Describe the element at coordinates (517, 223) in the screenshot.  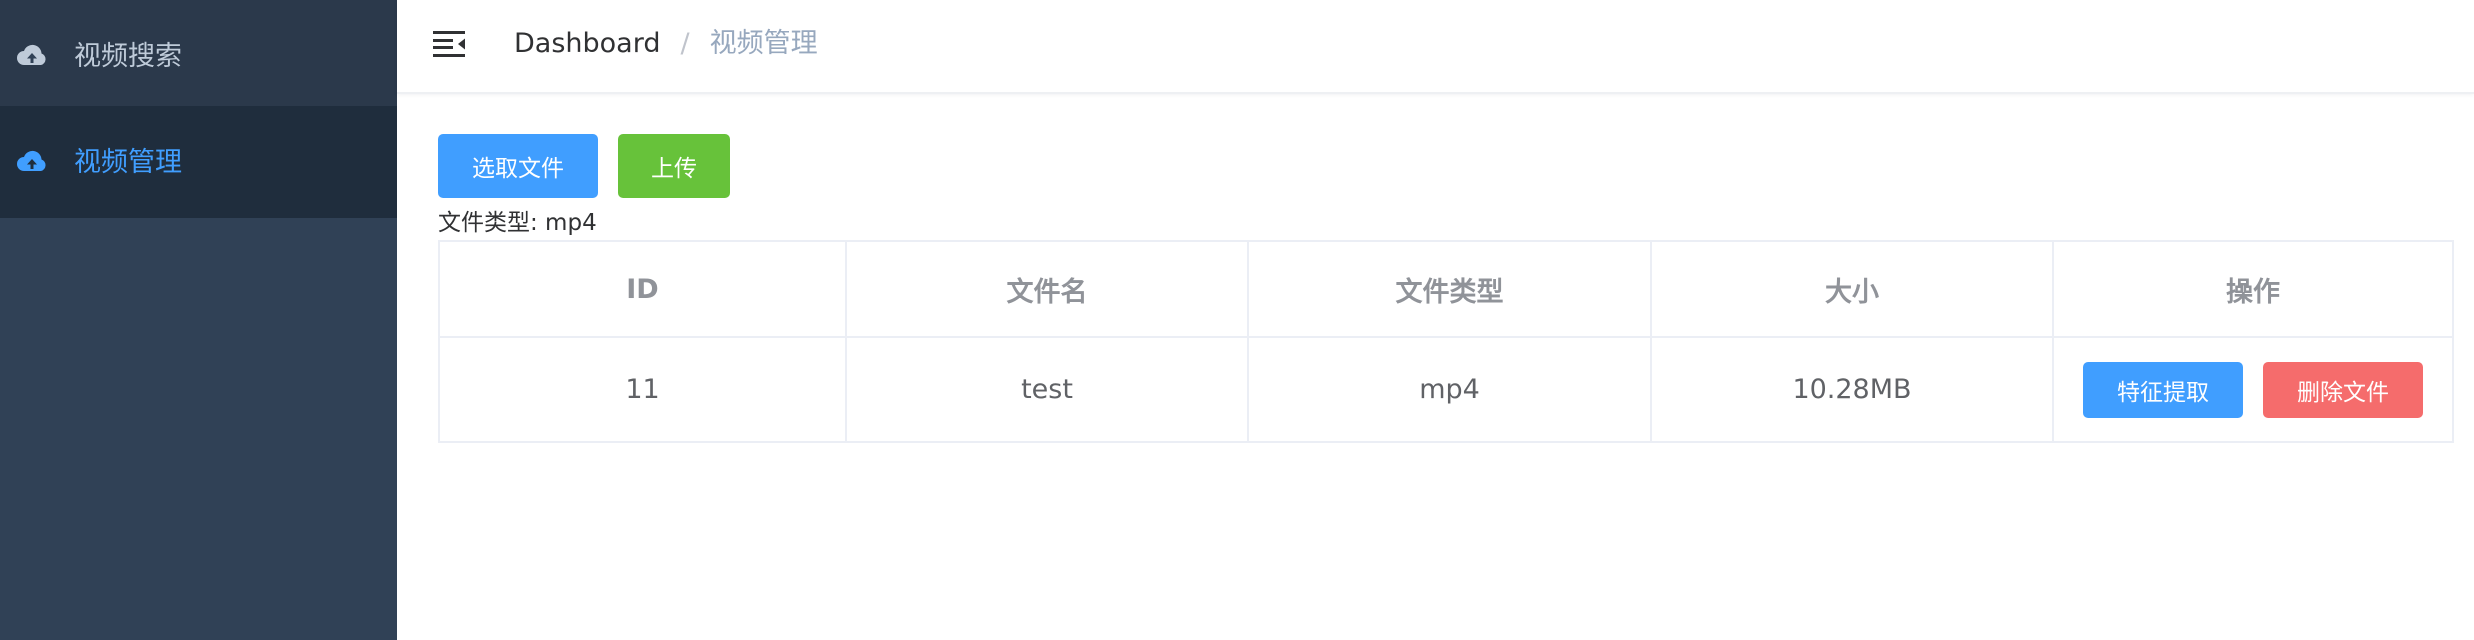
I see `file-type-hint: 文件类型: mp4` at that location.